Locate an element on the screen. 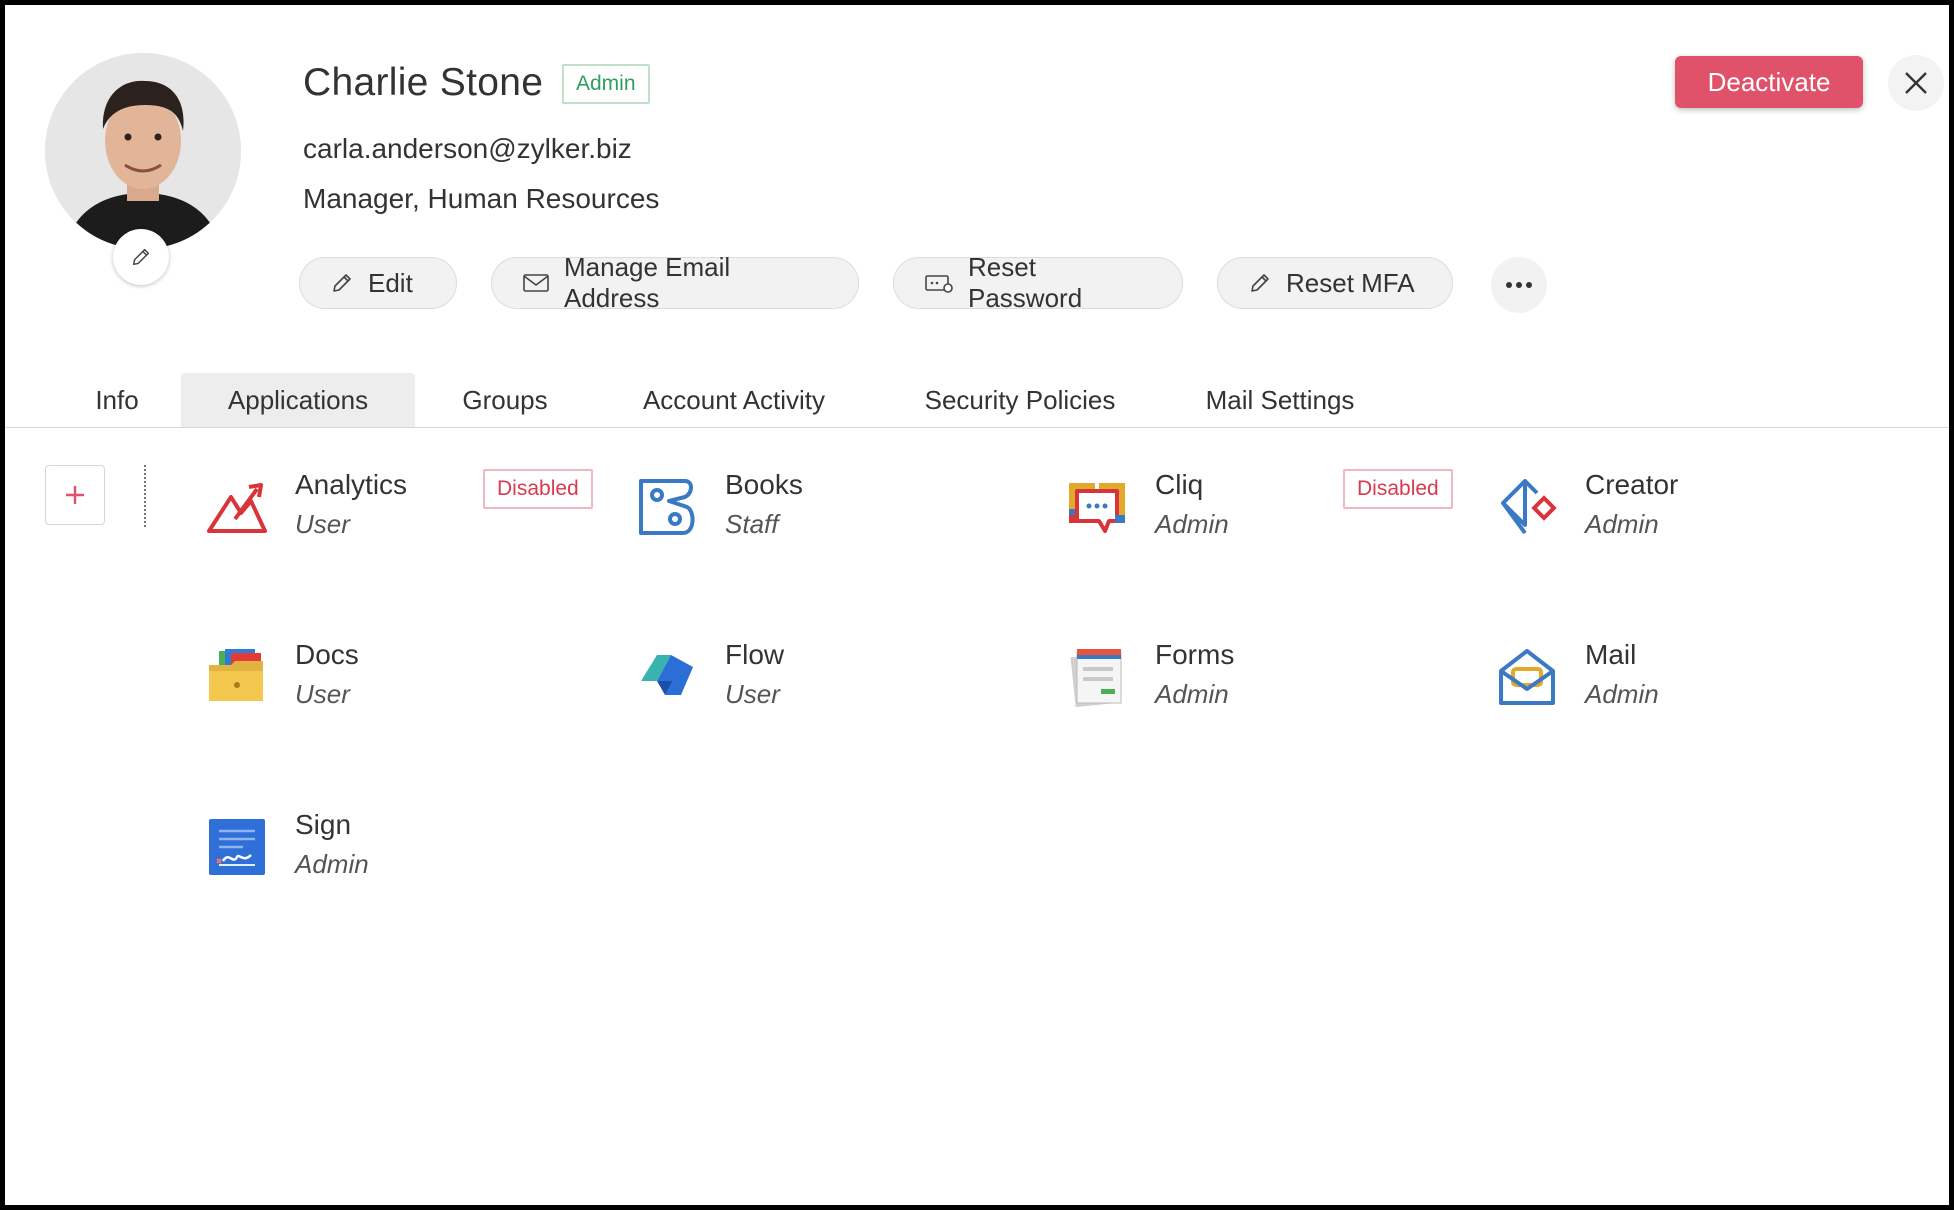 The height and width of the screenshot is (1210, 1954). tab-mail-settings: Mail Settings is located at coordinates (1280, 400).